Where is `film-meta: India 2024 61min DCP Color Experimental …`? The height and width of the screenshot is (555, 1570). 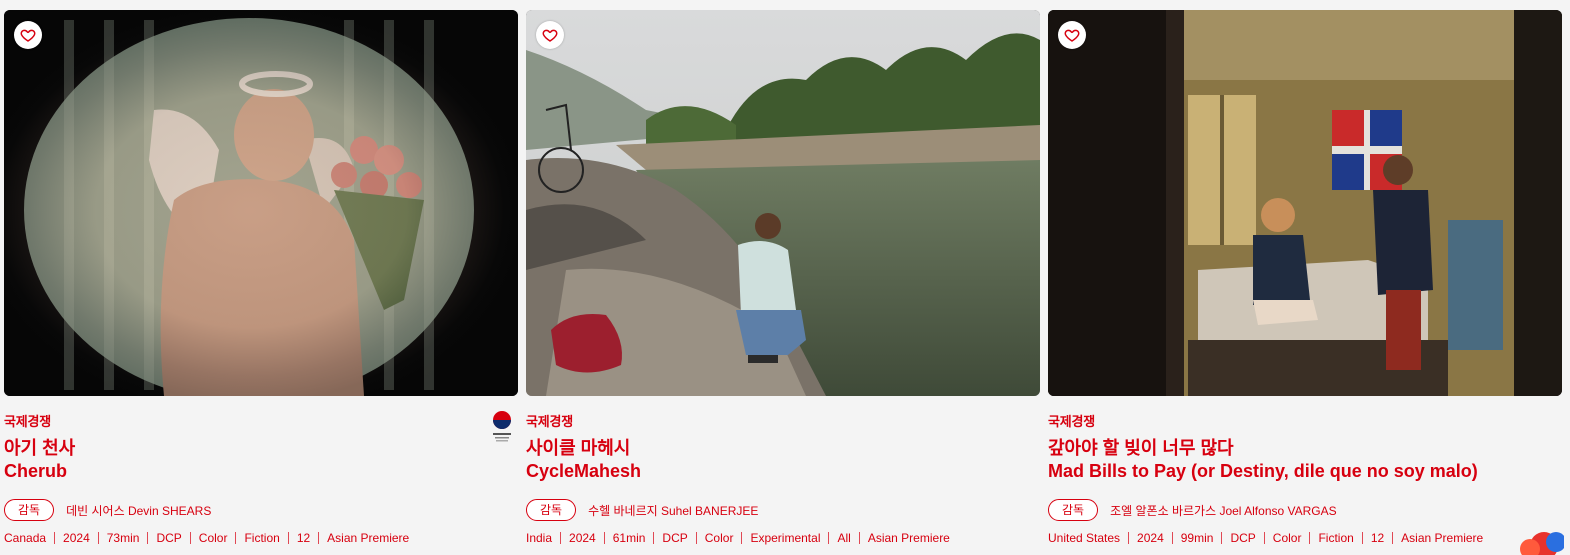 film-meta: India 2024 61min DCP Color Experimental … is located at coordinates (742, 538).